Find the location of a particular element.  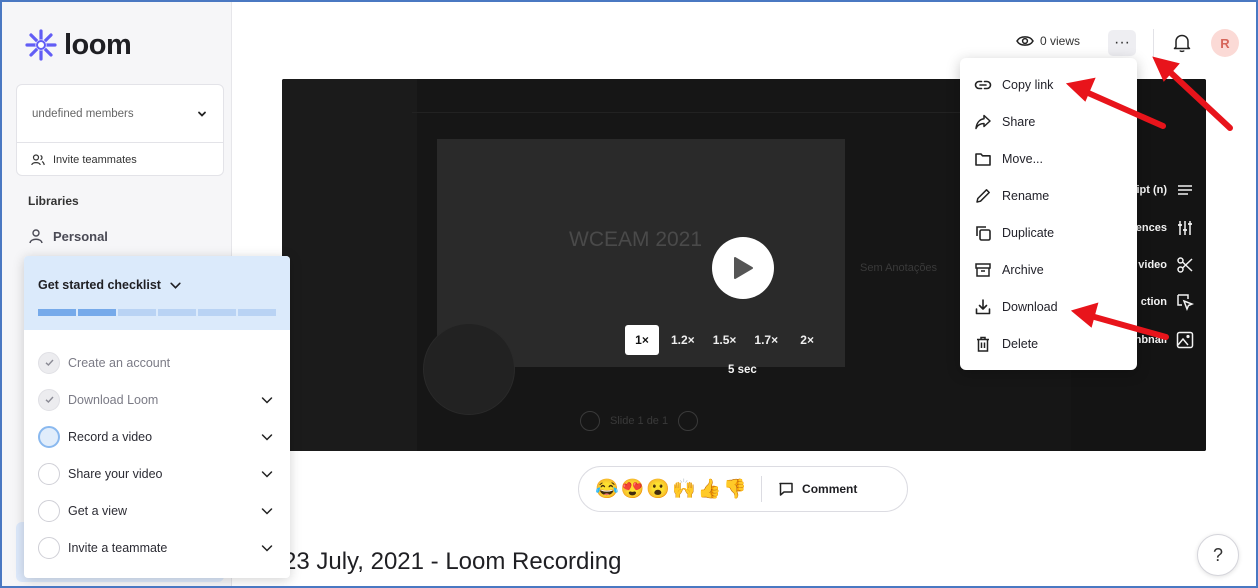

checklist-item-download-loom: Download Loom is located at coordinates (157, 399).